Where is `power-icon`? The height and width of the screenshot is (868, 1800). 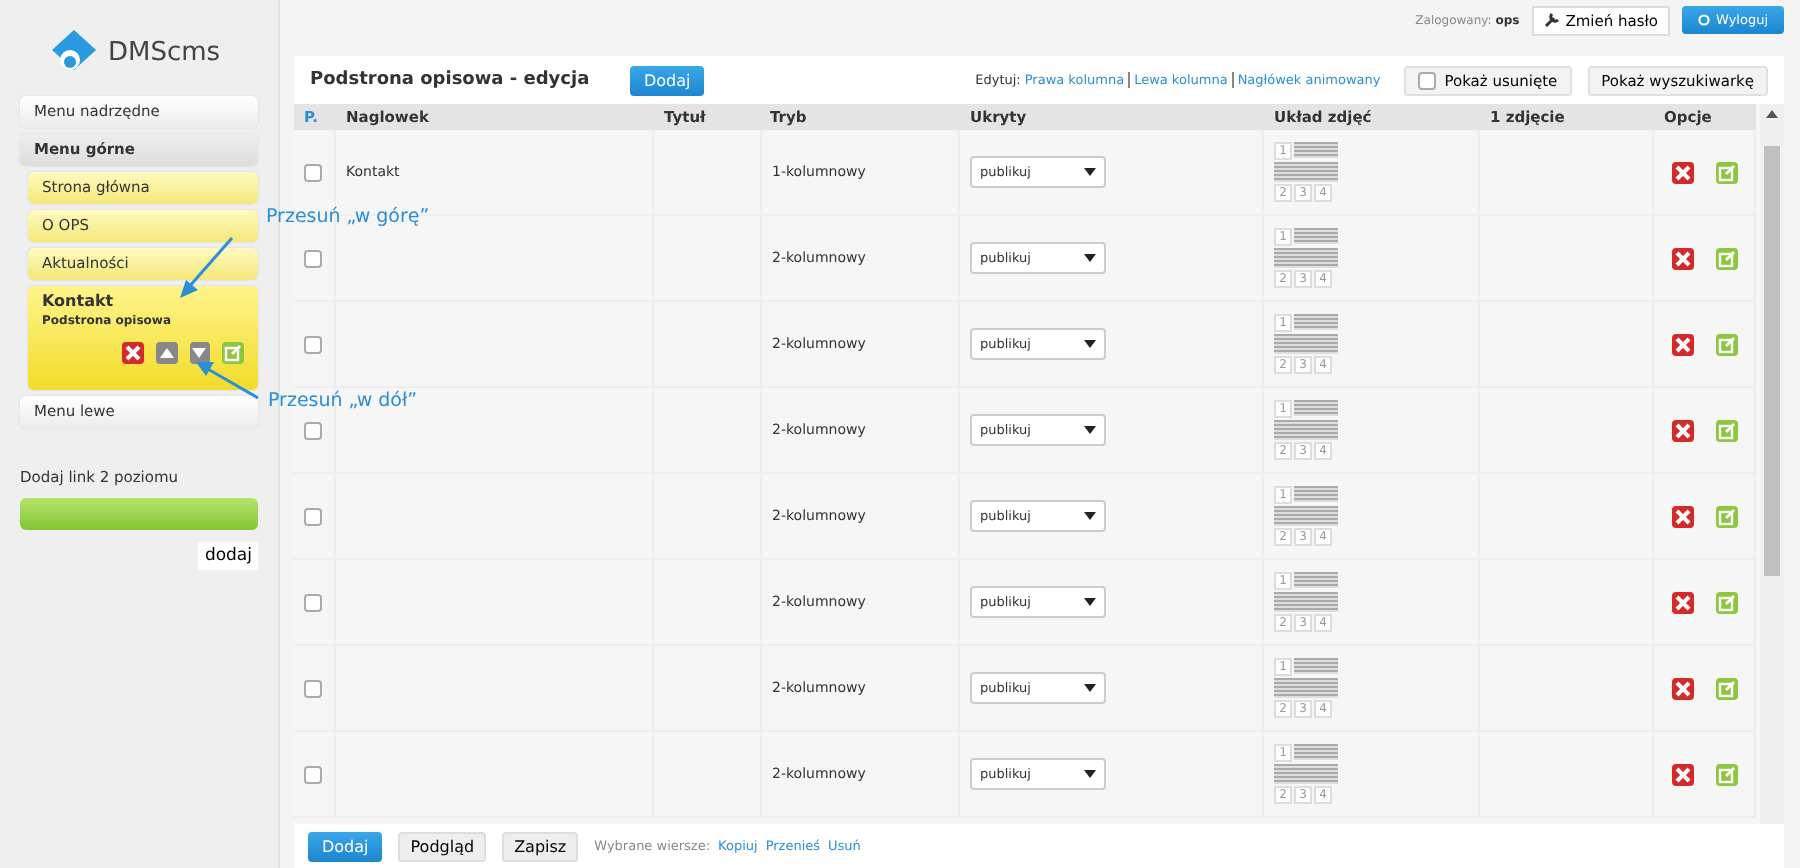
power-icon is located at coordinates (1704, 20).